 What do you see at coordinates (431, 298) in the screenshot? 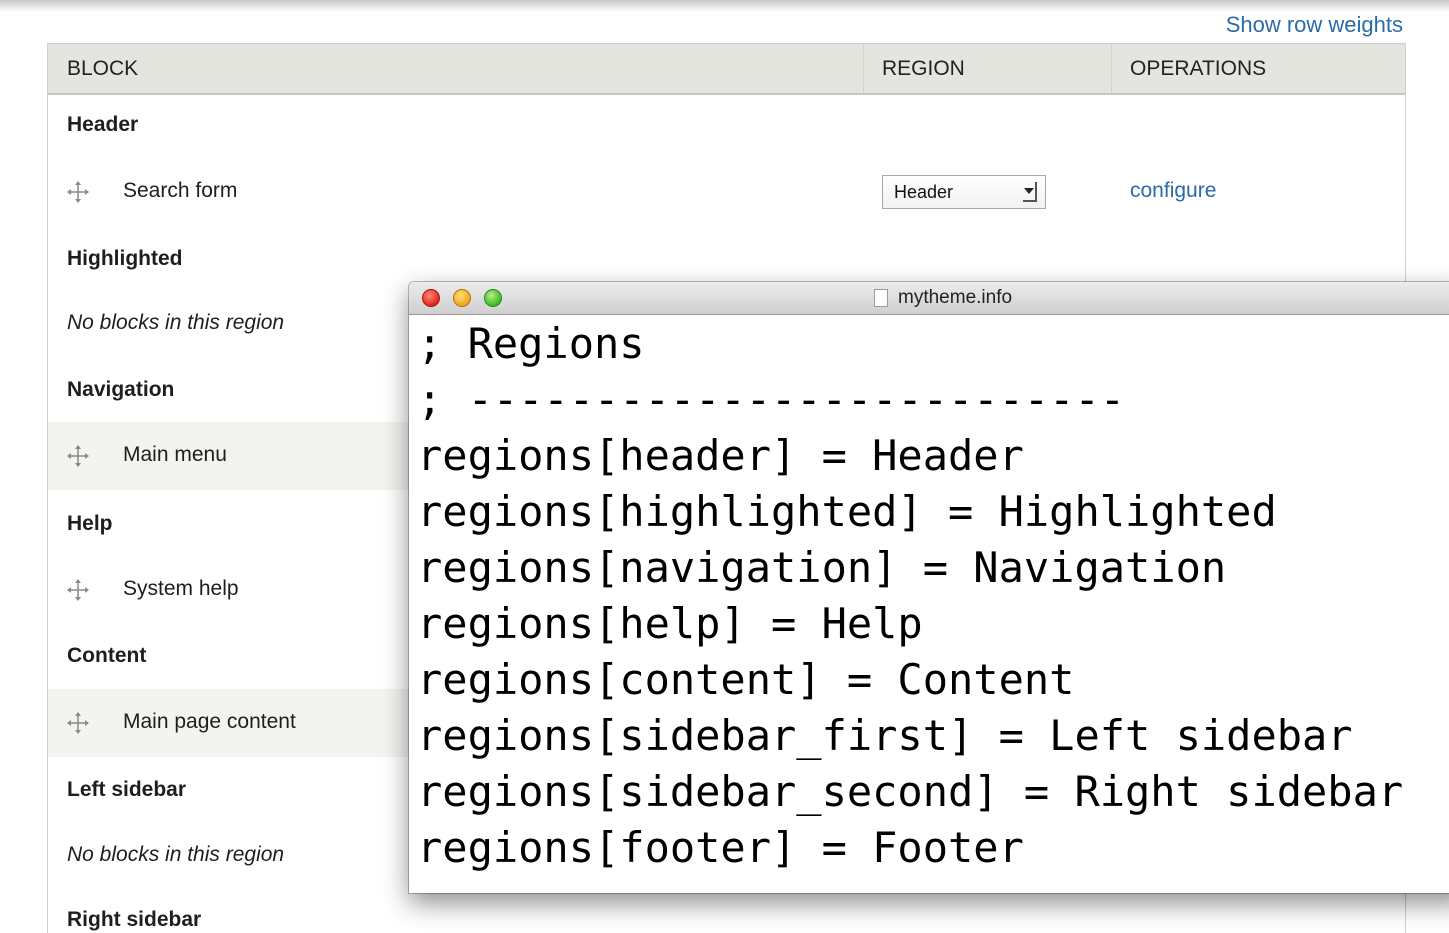
I see `close-window-icon` at bounding box center [431, 298].